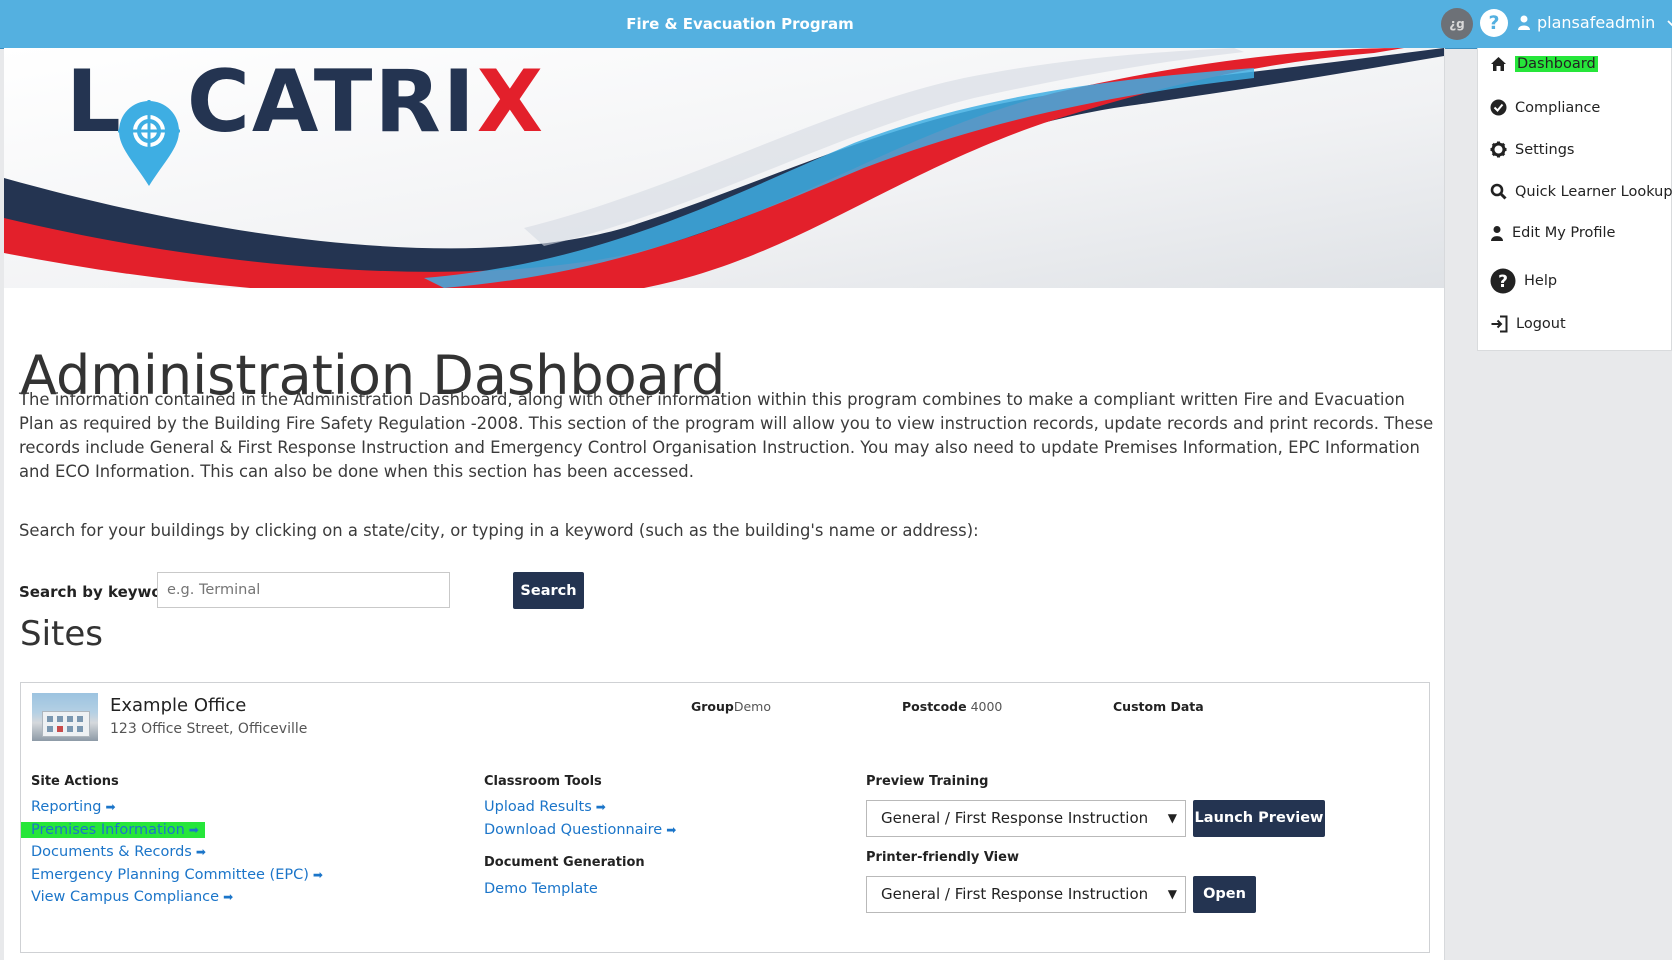 The width and height of the screenshot is (1672, 960). Describe the element at coordinates (538, 807) in the screenshot. I see `upload-results-link-label: Upload Results` at that location.